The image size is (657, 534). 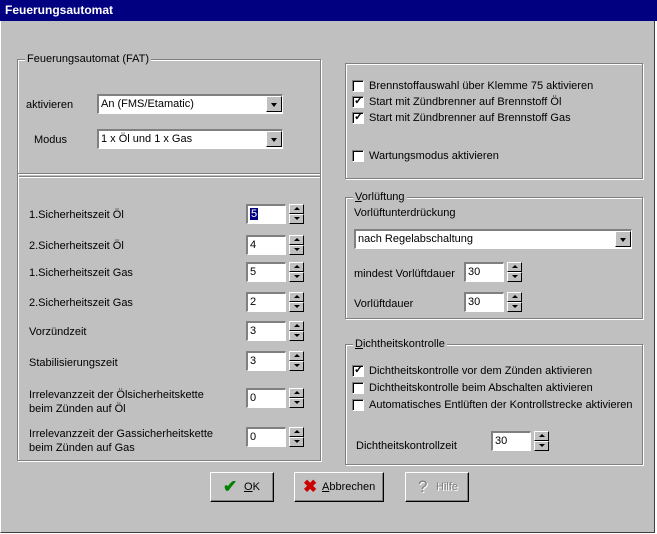 What do you see at coordinates (51, 140) in the screenshot?
I see `modus-label: Modus` at bounding box center [51, 140].